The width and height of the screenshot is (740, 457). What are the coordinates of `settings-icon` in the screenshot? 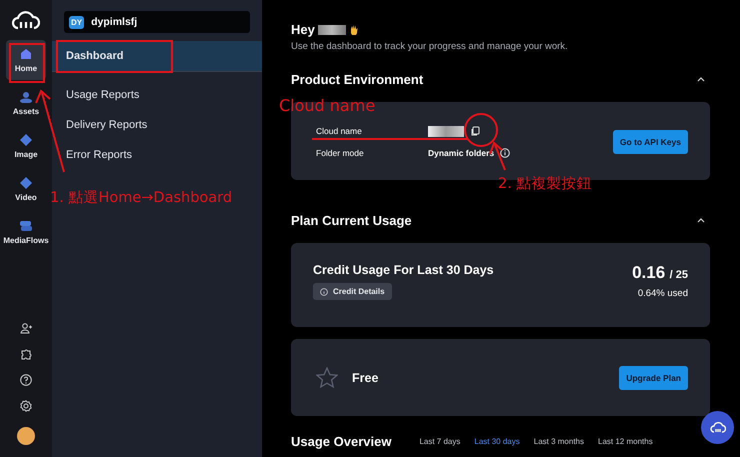 It's located at (26, 406).